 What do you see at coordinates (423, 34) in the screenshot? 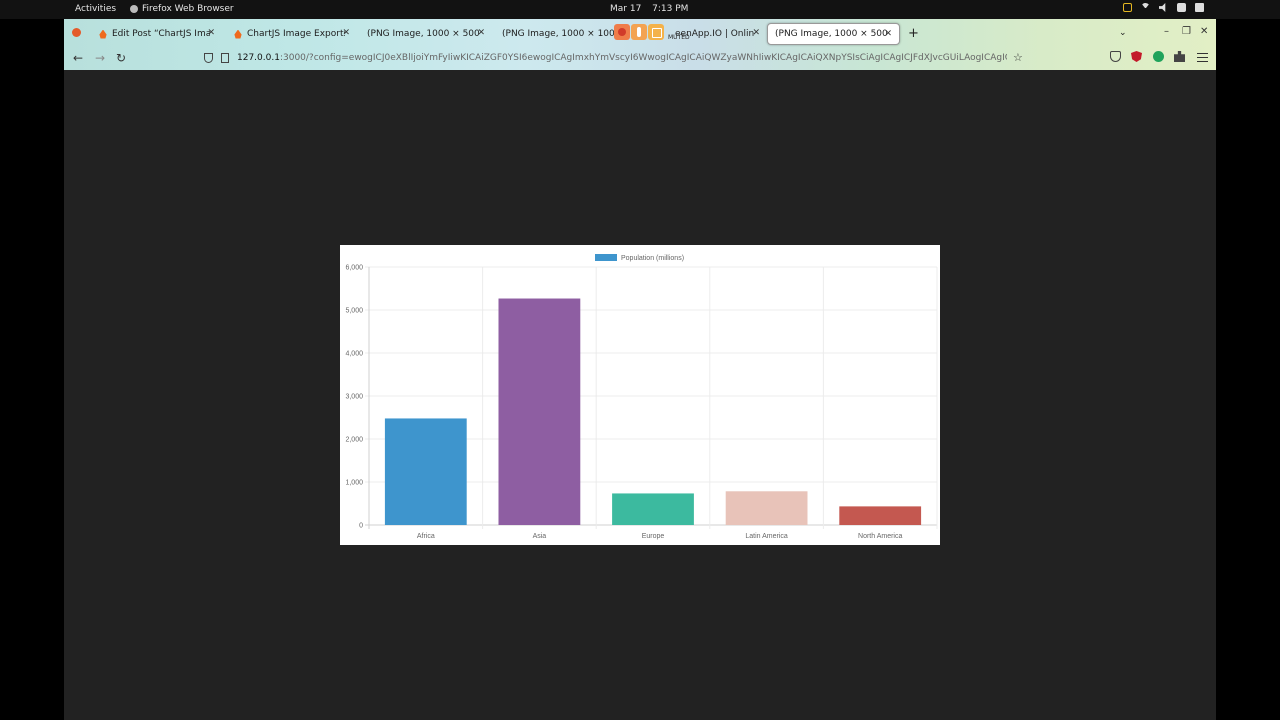
I see `tab-title: (PNG Image, 1000 × 500 pixe` at bounding box center [423, 34].